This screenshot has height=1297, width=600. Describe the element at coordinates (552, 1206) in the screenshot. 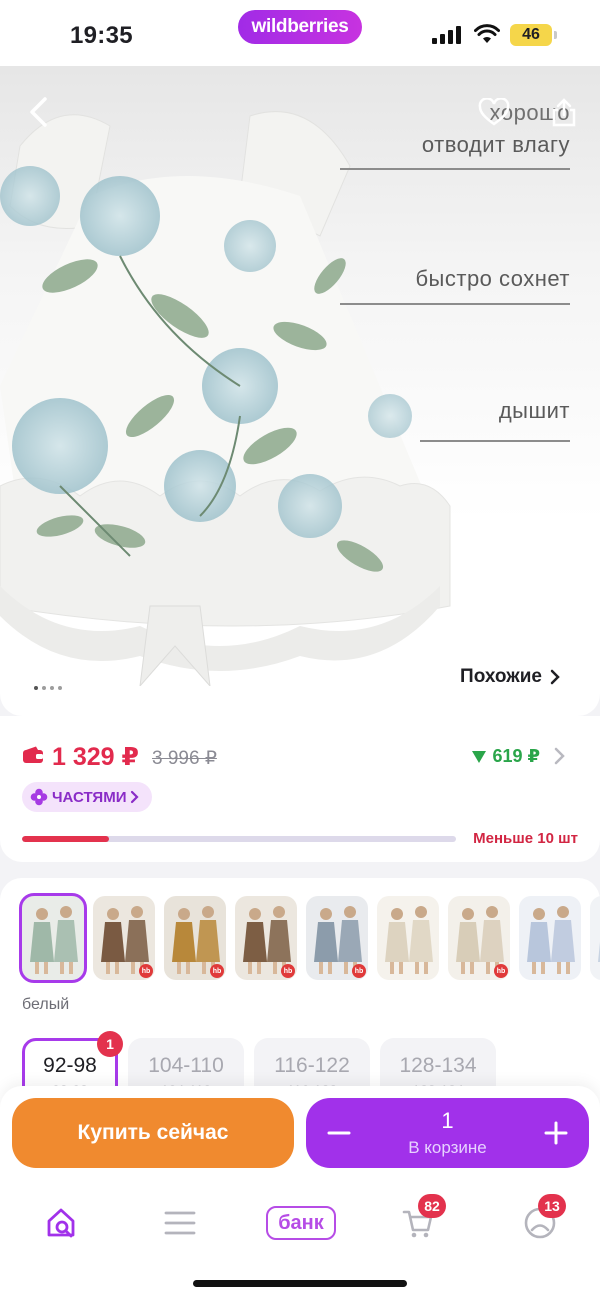

I see `profile-badge: 13` at that location.